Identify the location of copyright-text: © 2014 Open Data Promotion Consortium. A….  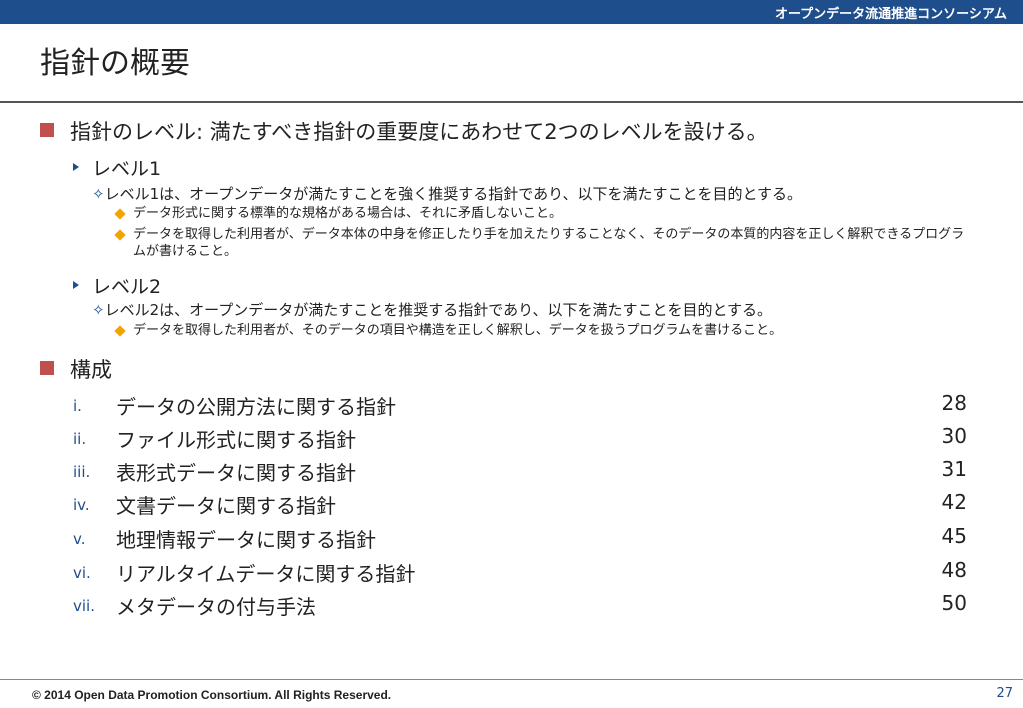
(212, 695).